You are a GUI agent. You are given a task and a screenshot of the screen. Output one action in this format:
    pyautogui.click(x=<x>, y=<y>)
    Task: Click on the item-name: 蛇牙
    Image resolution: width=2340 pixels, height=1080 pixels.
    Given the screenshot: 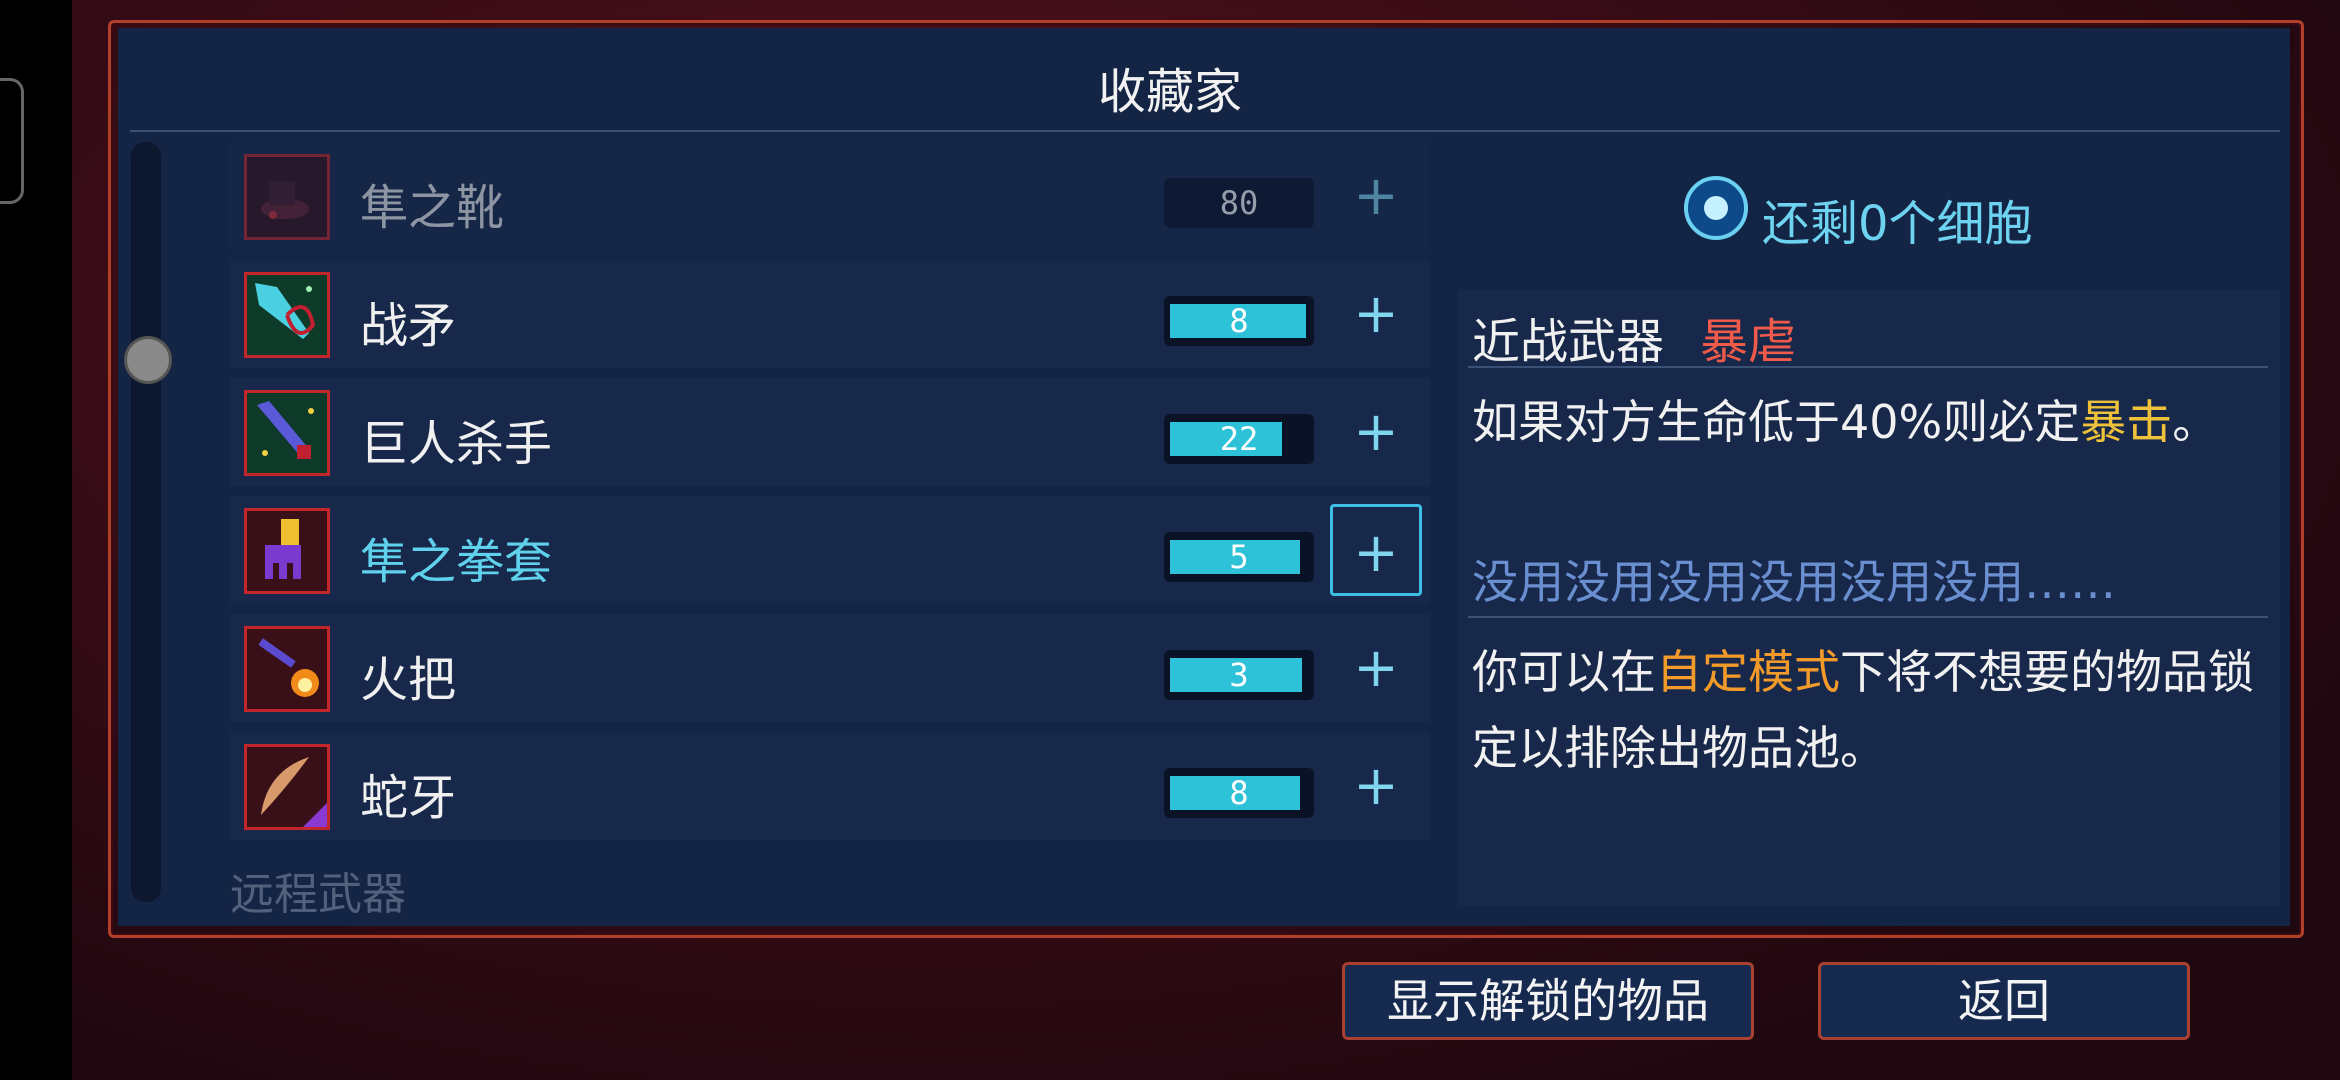 What is the action you would take?
    pyautogui.click(x=408, y=798)
    